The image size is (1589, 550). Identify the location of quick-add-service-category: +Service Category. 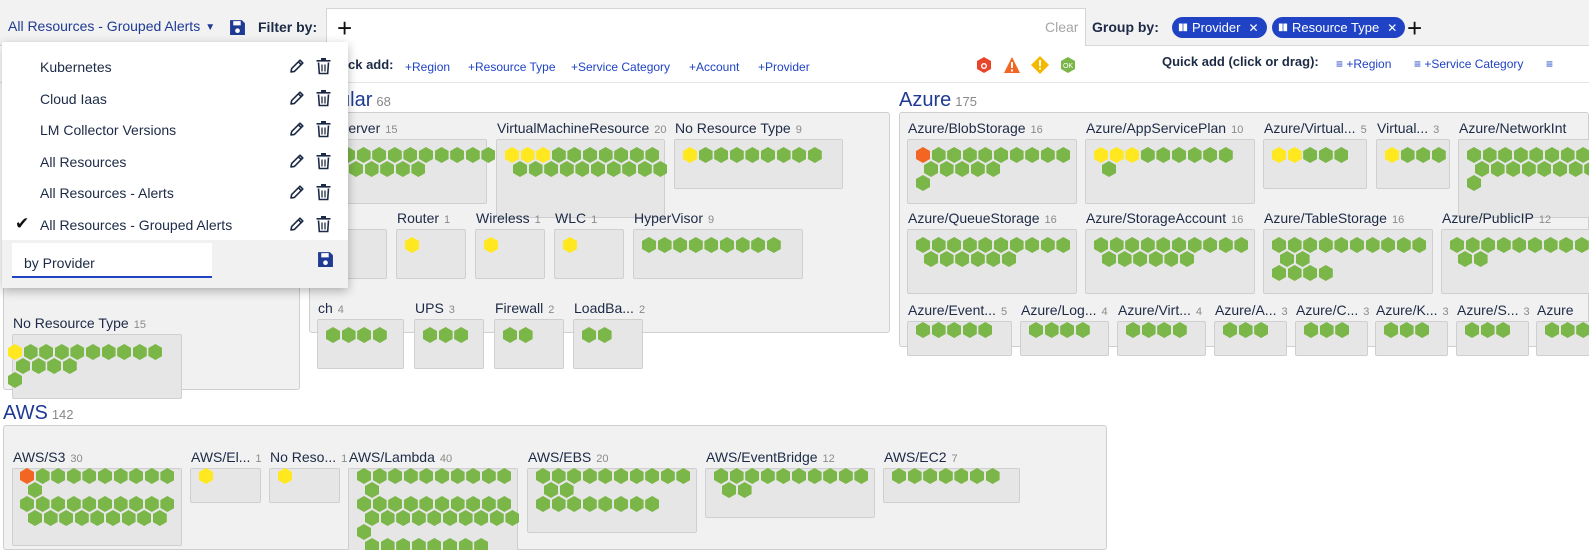
(620, 67).